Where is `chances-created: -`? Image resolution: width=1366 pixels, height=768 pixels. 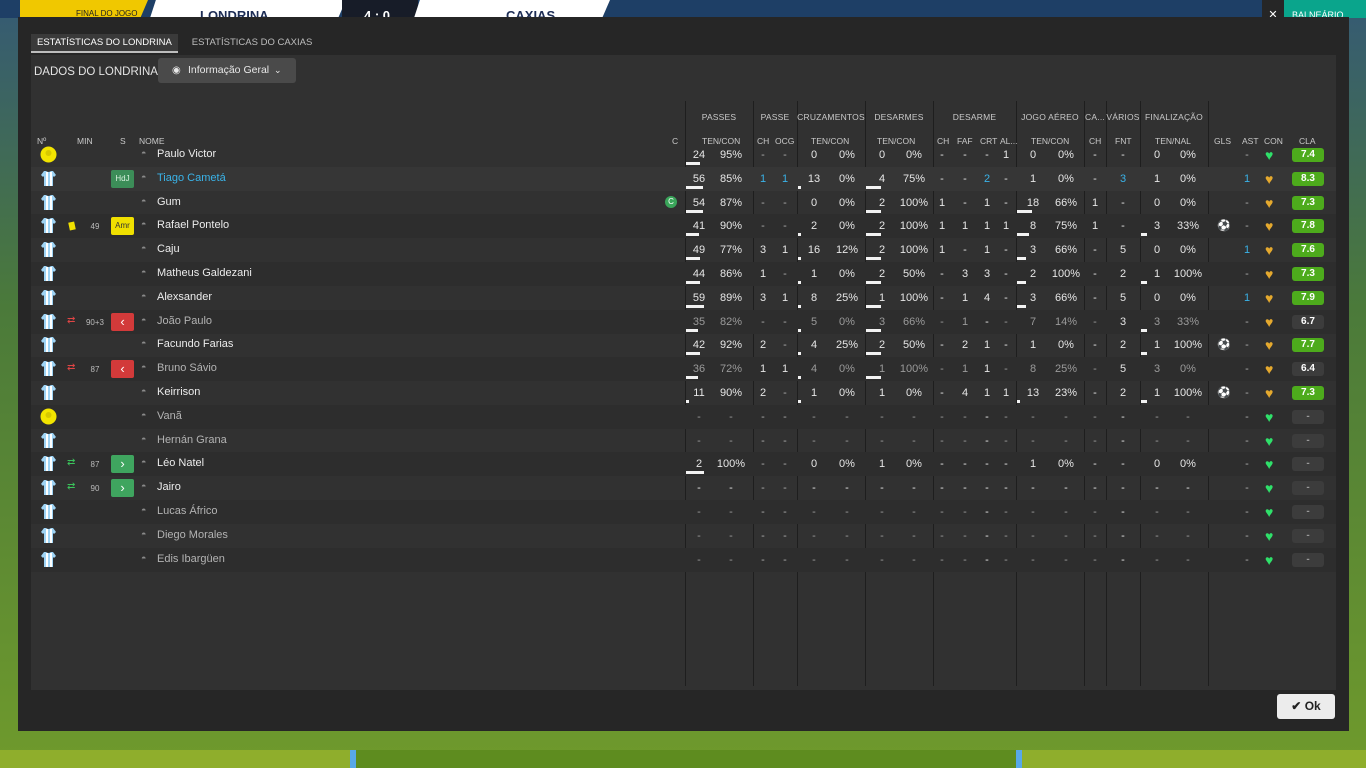
chances-created: - is located at coordinates (785, 274).